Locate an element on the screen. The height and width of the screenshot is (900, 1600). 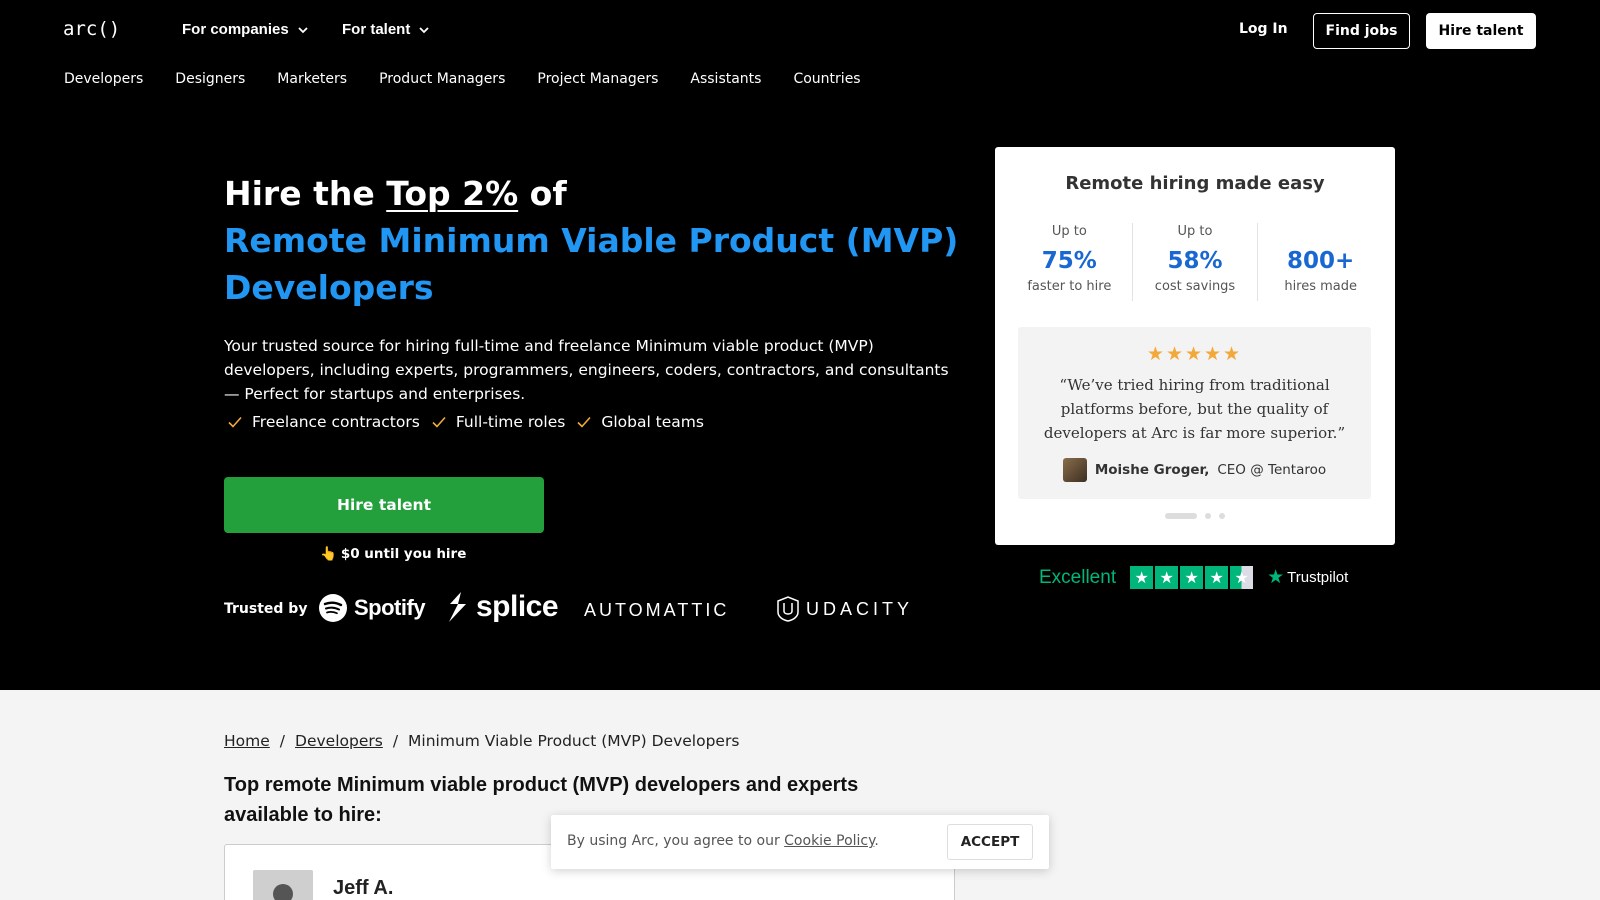
stat-label: cost savings is located at coordinates (1195, 286).